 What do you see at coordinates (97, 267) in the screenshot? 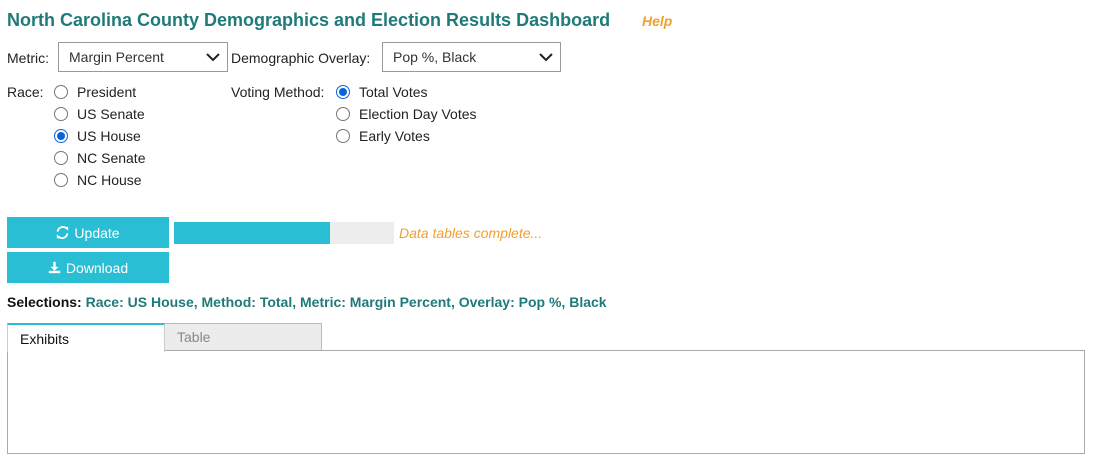
I see `download-button-label: Download` at bounding box center [97, 267].